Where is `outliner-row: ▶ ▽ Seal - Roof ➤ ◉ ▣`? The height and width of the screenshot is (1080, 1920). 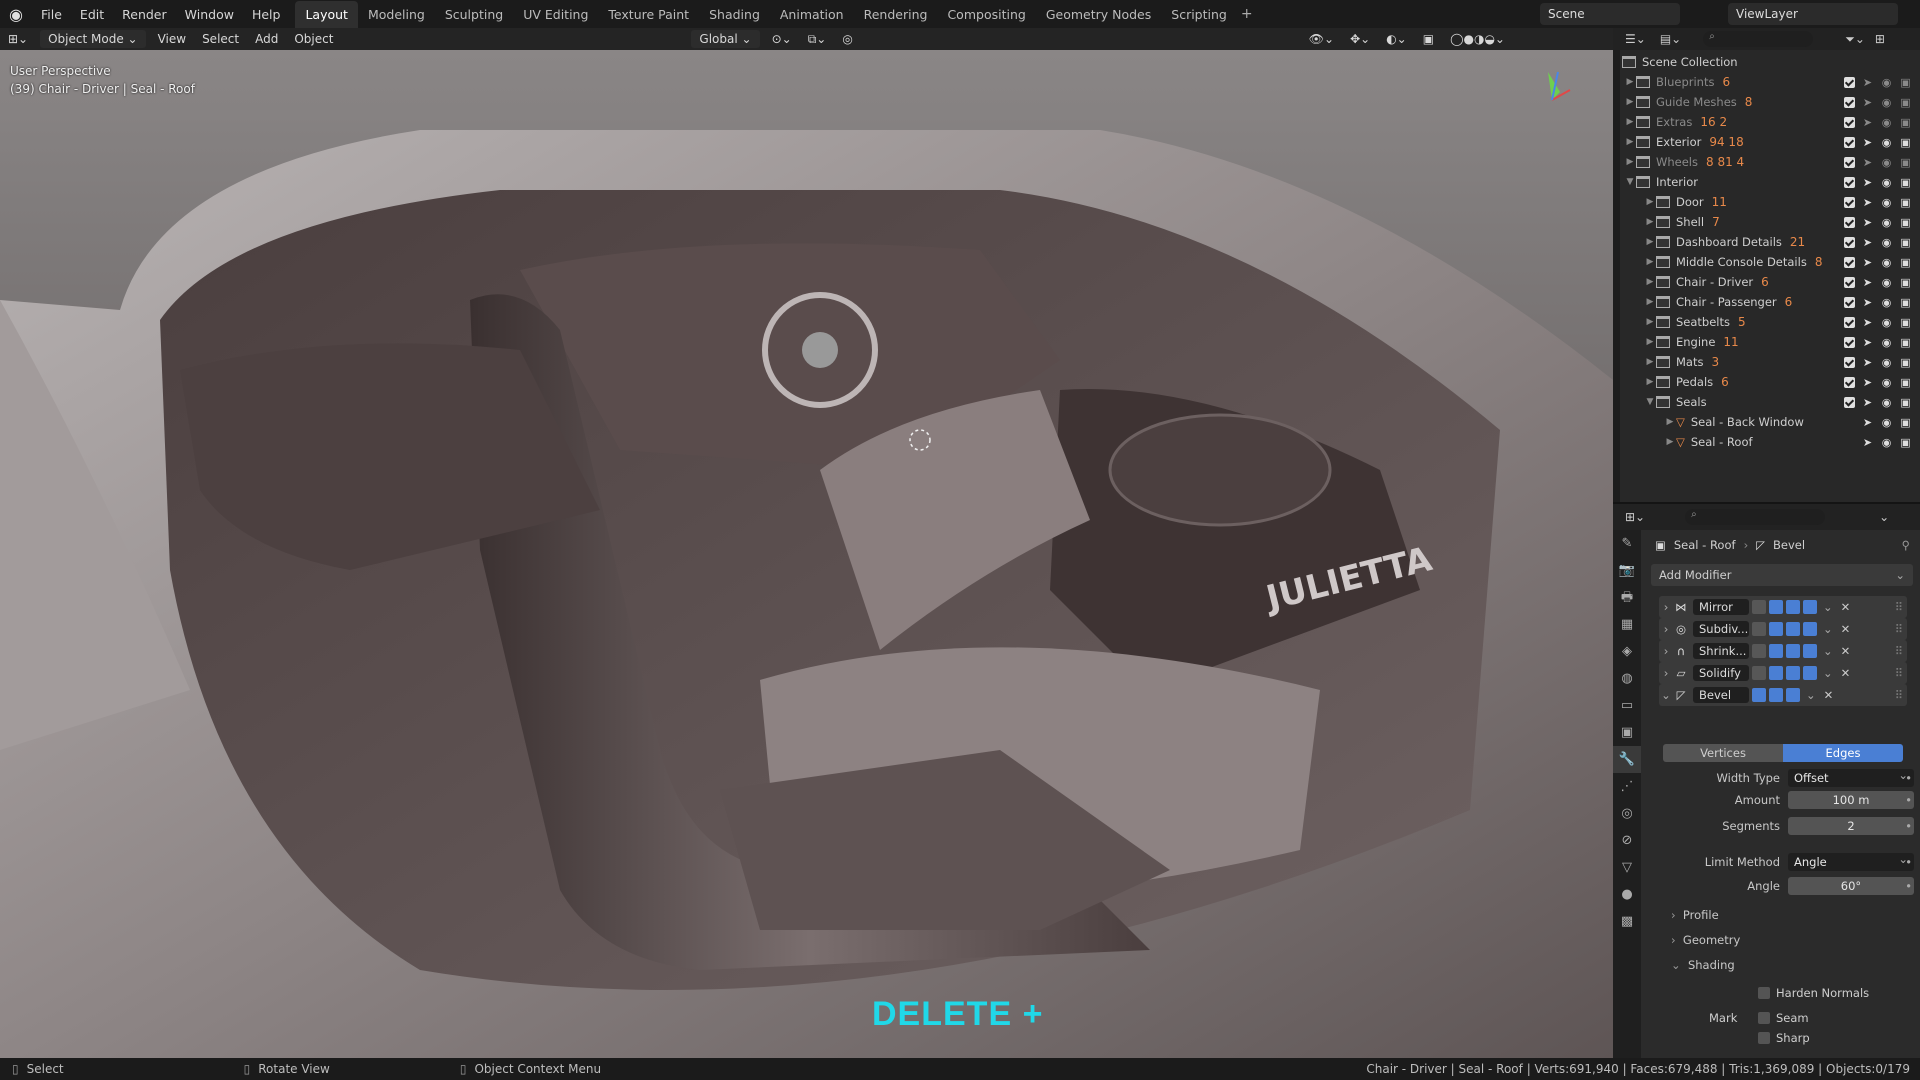 outliner-row: ▶ ▽ Seal - Roof ➤ ◉ ▣ is located at coordinates (1770, 442).